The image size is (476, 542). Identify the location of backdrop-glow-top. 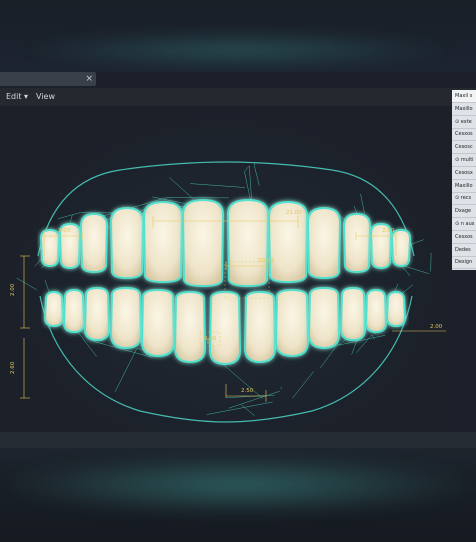
(238, 50).